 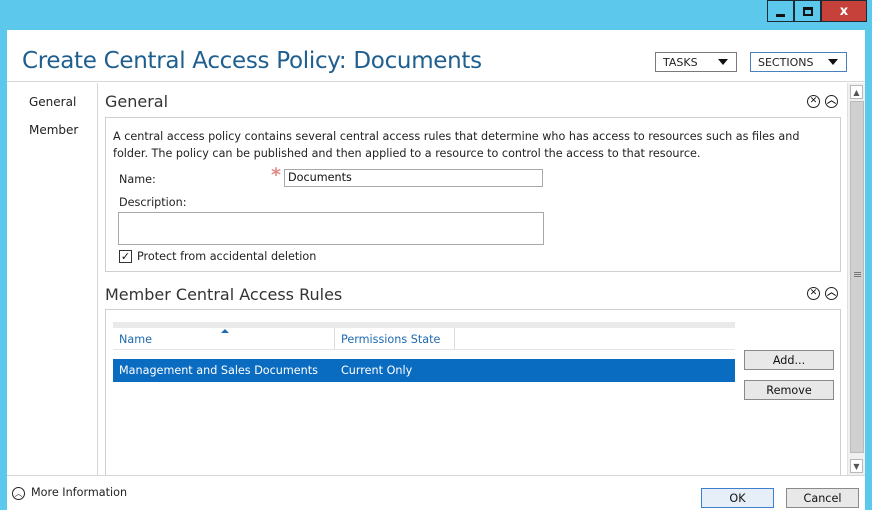 What do you see at coordinates (413, 178) in the screenshot?
I see `name-input: Documents` at bounding box center [413, 178].